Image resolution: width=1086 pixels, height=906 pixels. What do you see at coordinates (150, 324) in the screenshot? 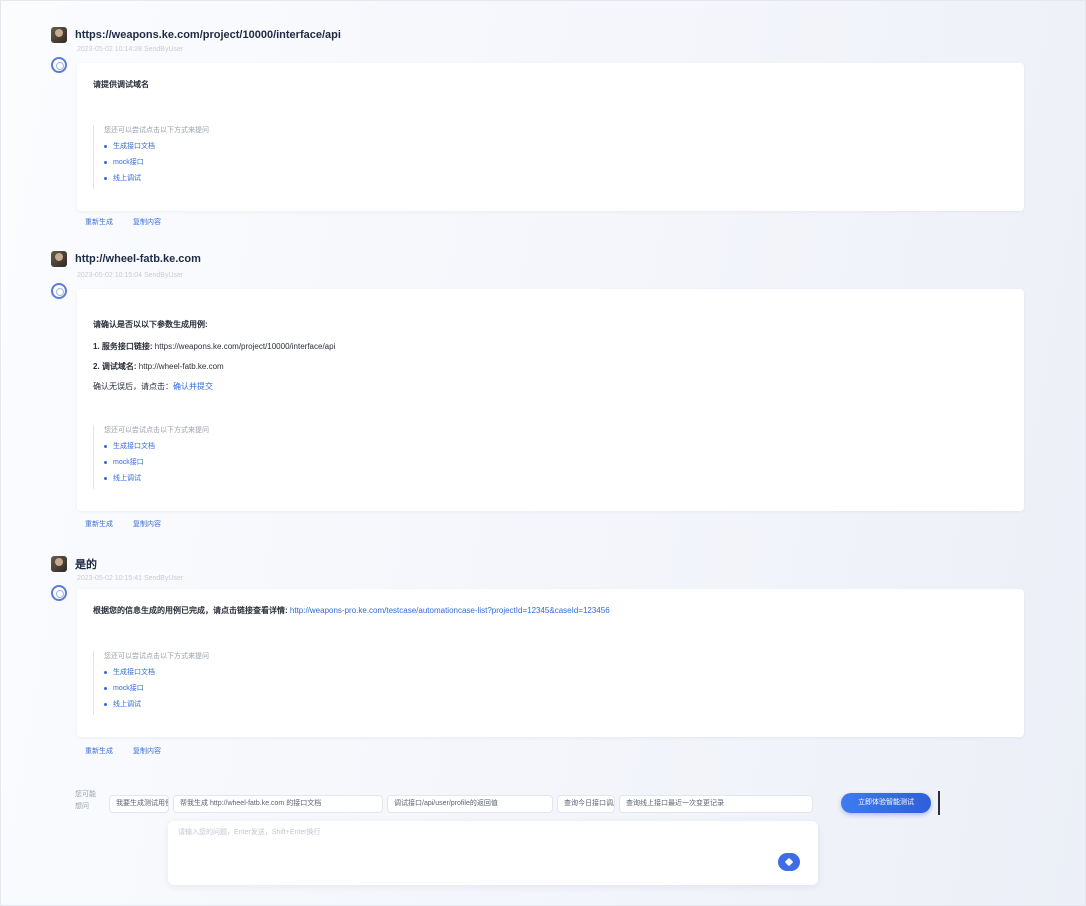
I see `answer-line: 请确认是否以以下参数生成用例:` at bounding box center [150, 324].